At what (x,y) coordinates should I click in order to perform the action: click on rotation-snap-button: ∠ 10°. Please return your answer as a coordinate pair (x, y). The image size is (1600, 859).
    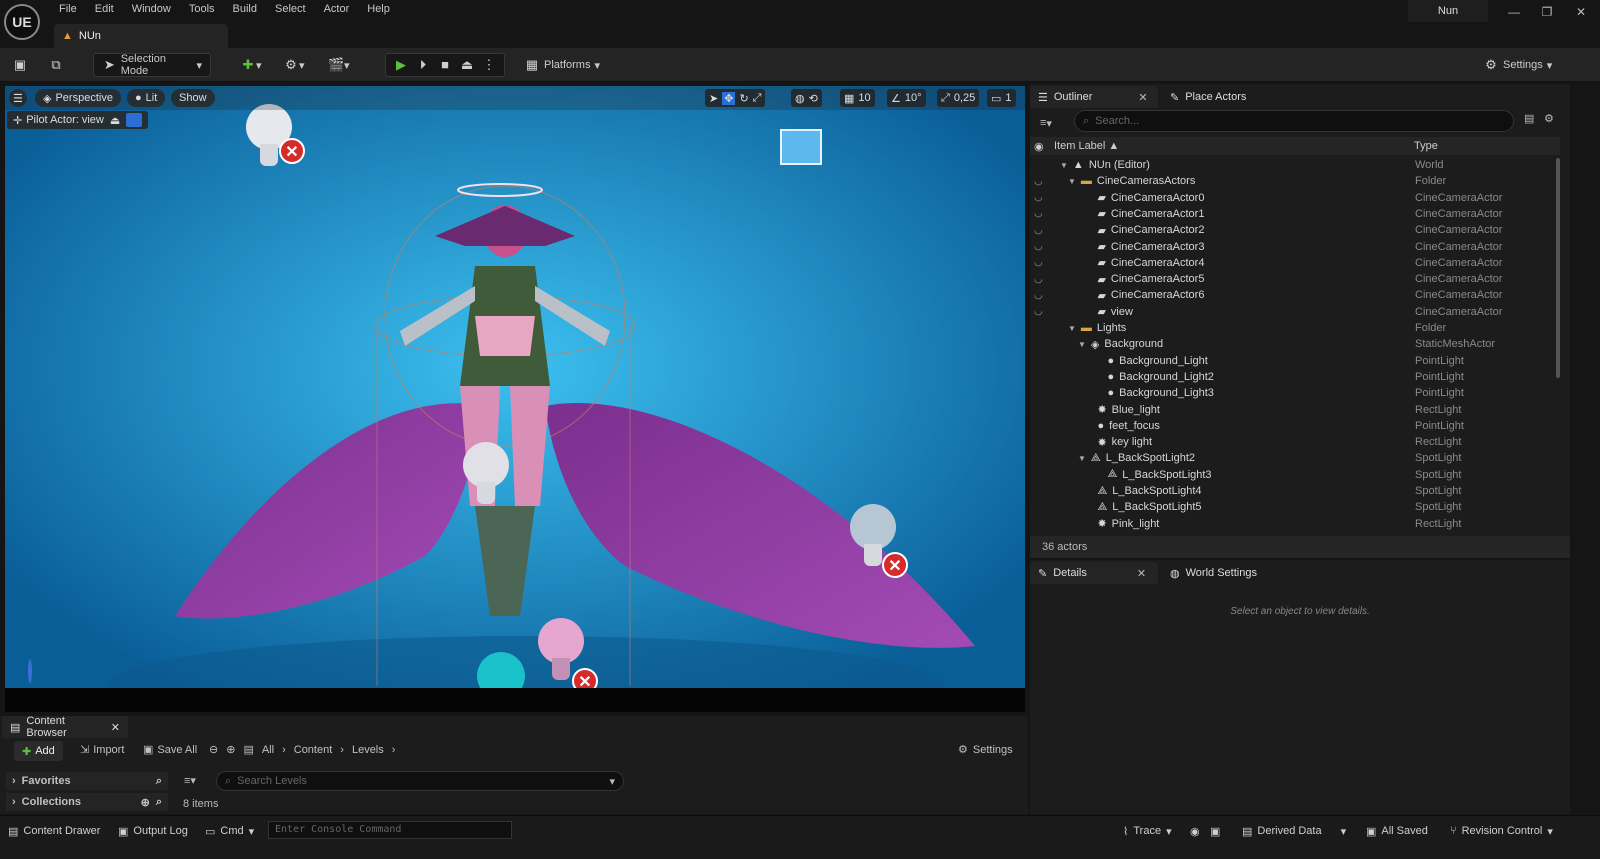
    Looking at the image, I should click on (906, 98).